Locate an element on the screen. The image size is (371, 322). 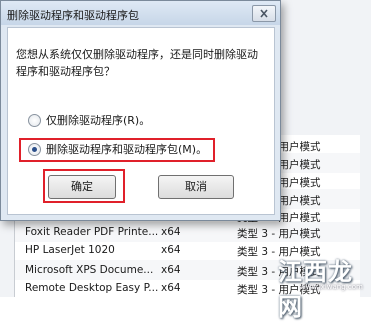
radio-driver-and-package is located at coordinates (34, 149).